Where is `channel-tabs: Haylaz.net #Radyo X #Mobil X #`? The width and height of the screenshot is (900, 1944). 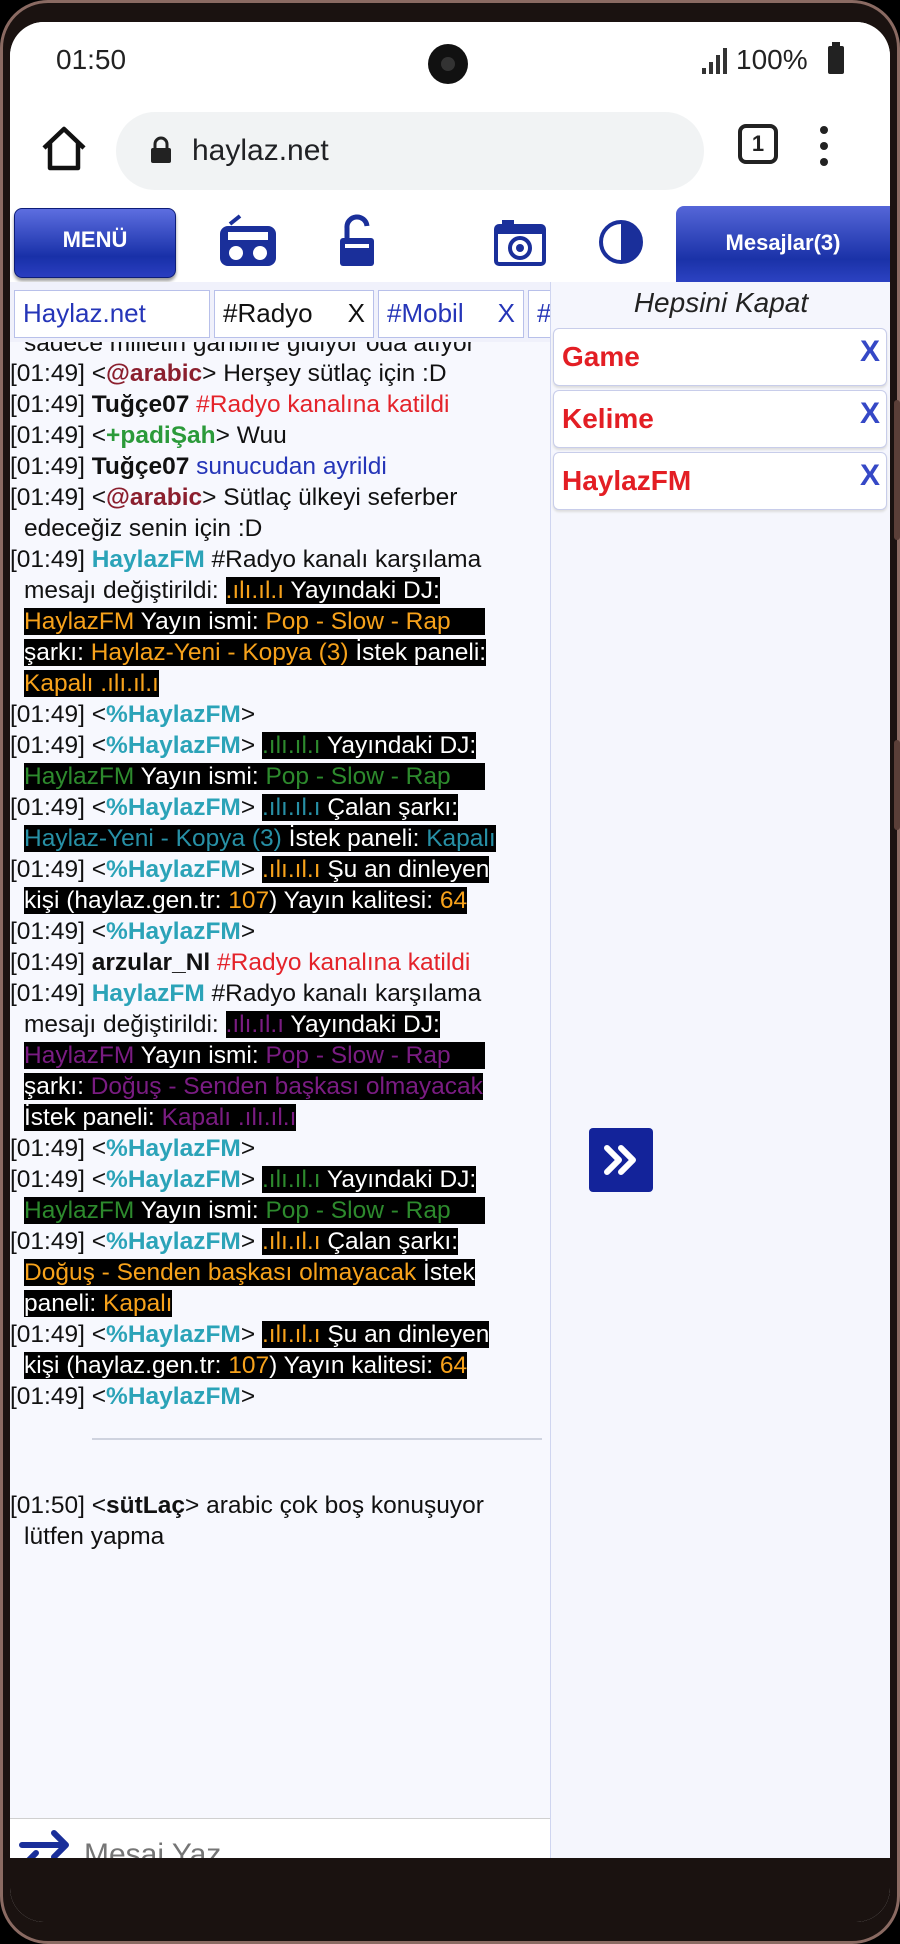 channel-tabs: Haylaz.net #Radyo X #Mobil X # is located at coordinates (280, 312).